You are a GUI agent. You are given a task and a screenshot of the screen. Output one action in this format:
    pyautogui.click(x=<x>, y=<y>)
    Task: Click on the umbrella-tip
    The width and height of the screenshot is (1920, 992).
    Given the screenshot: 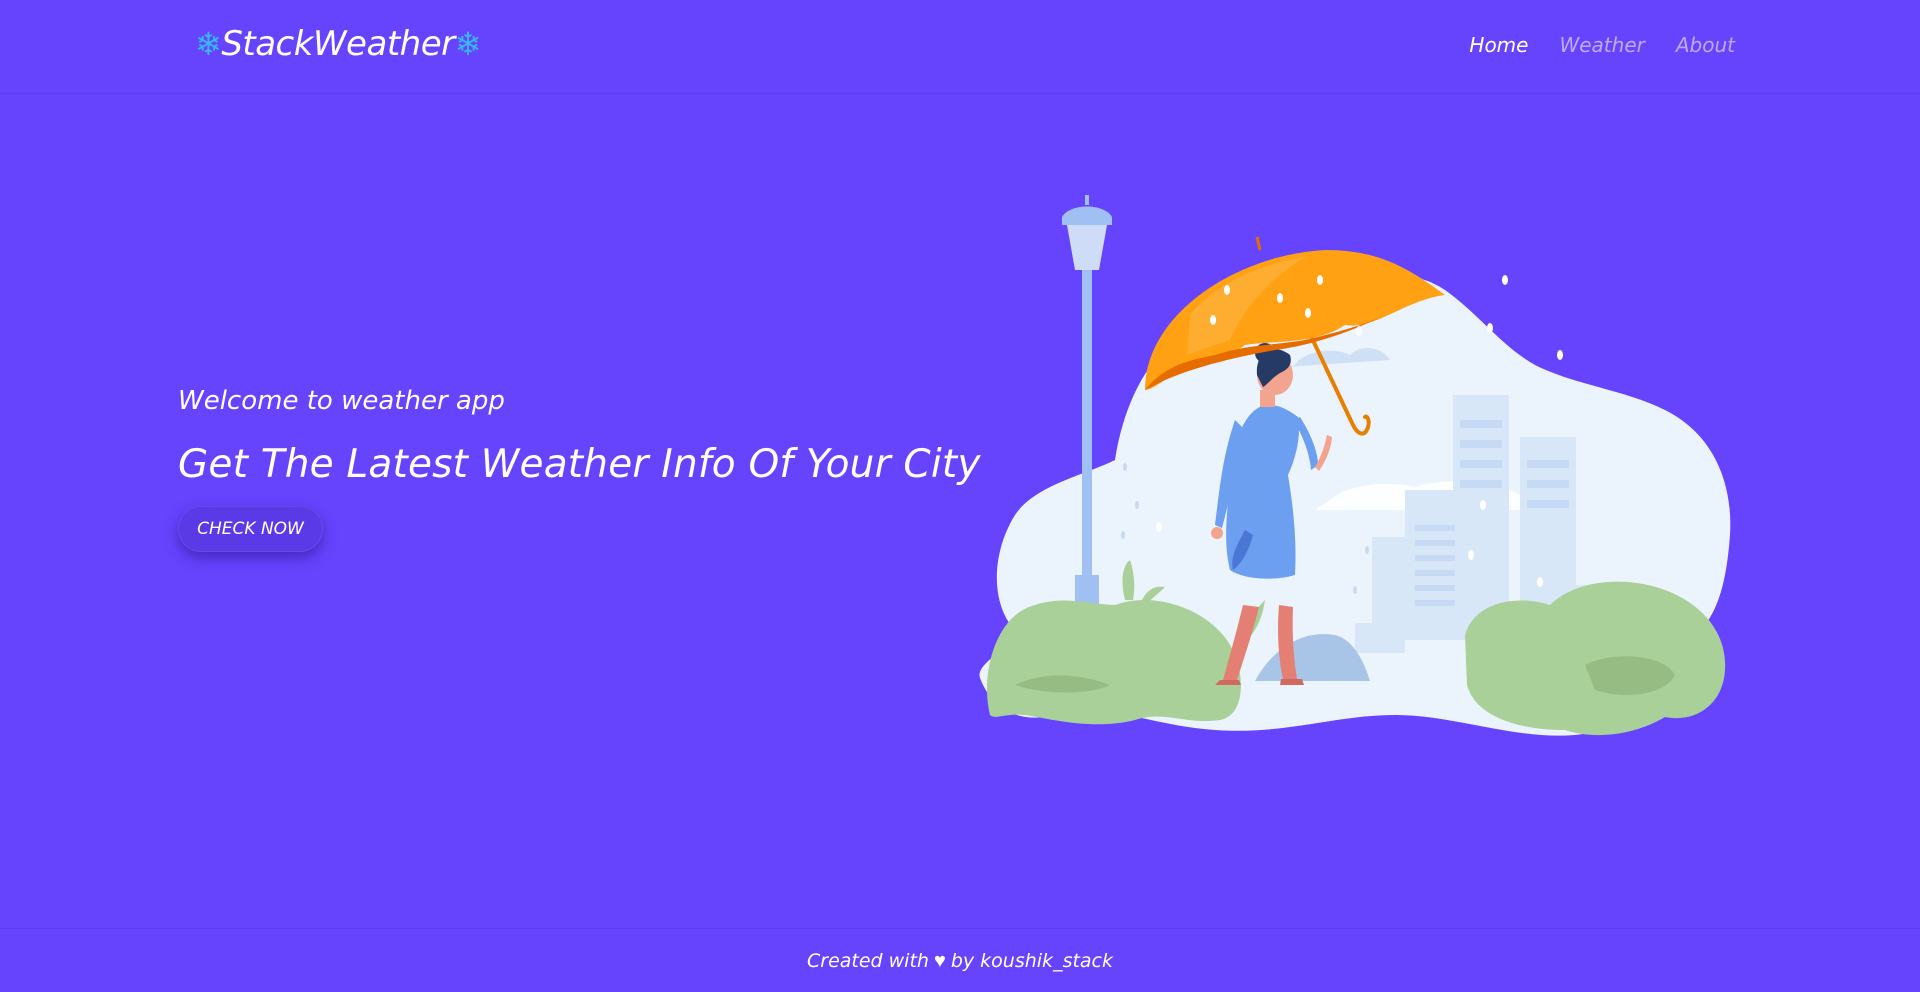 What is the action you would take?
    pyautogui.click(x=1258, y=243)
    